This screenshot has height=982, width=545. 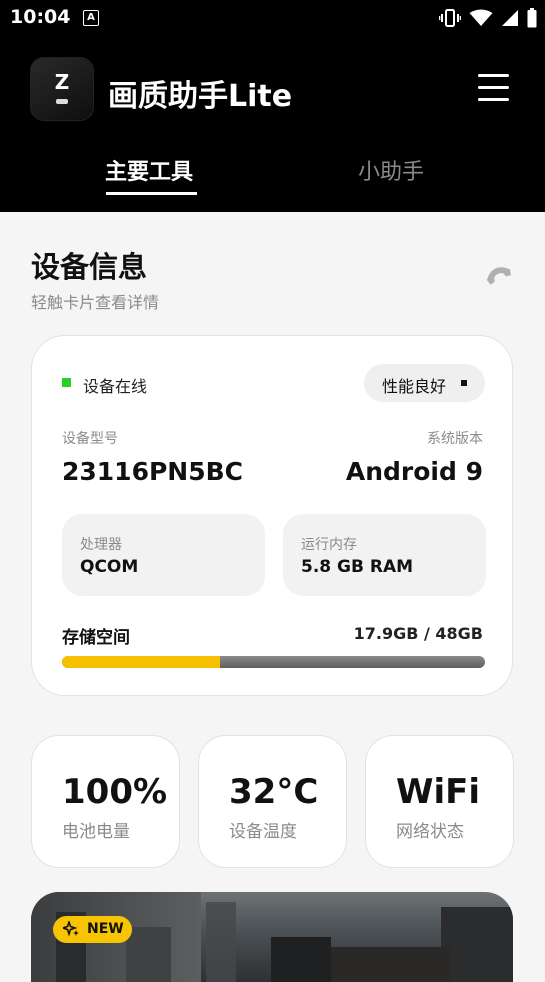 What do you see at coordinates (90, 439) in the screenshot?
I see `model-label: 设备型号` at bounding box center [90, 439].